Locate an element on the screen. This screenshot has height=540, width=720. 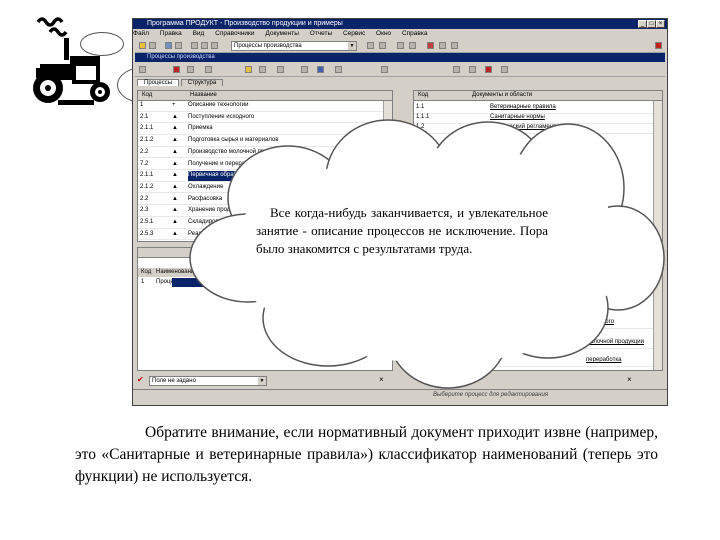
close-button: × is located at coordinates (660, 24).